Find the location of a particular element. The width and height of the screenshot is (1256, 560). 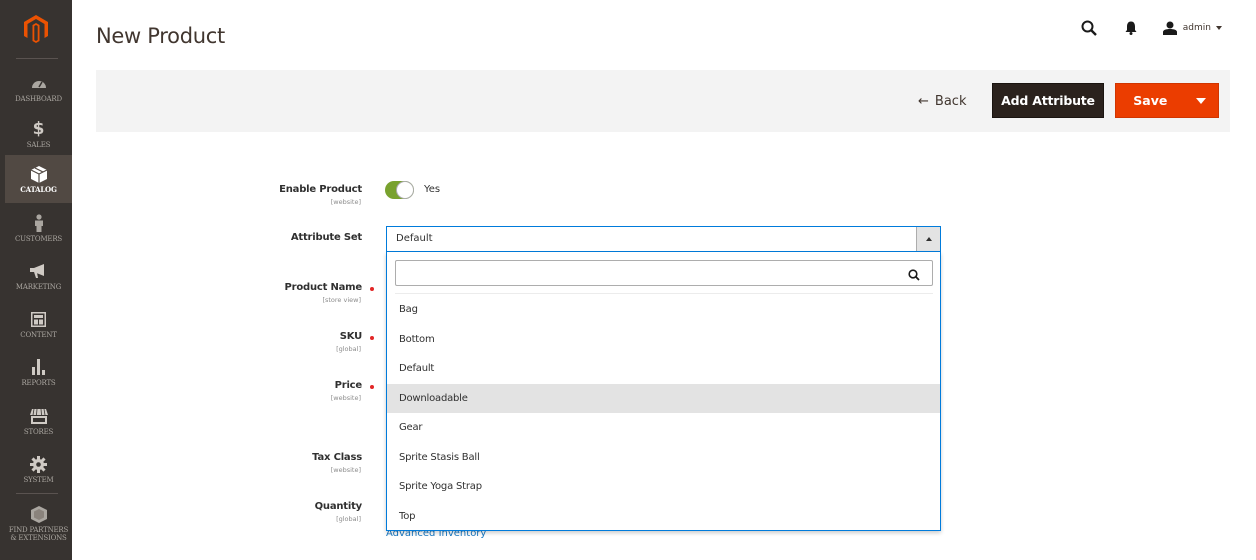

sidebar-item-content: Content is located at coordinates (38, 324).